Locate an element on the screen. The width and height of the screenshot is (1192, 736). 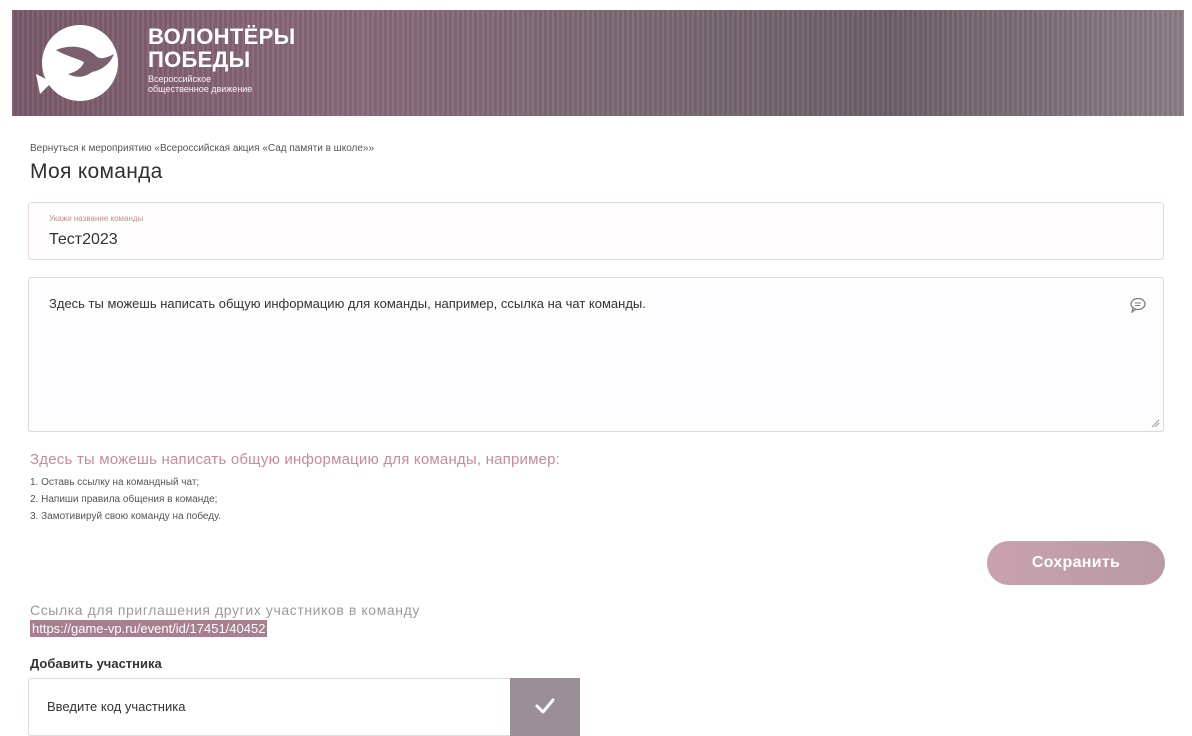
team-name-field: Укажи название команды is located at coordinates (596, 231).